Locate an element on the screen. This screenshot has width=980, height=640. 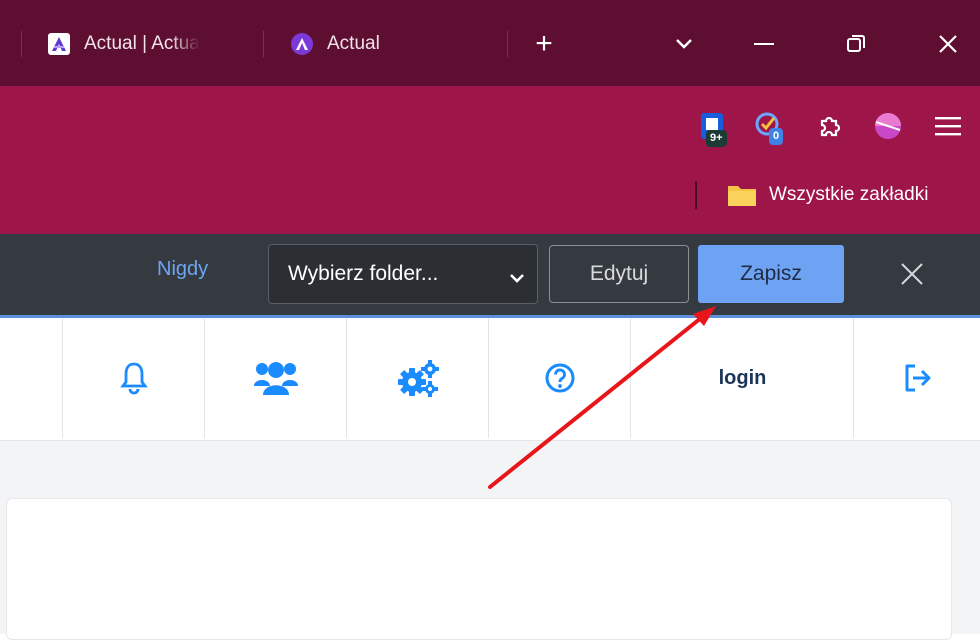
close-window-button is located at coordinates (948, 44).